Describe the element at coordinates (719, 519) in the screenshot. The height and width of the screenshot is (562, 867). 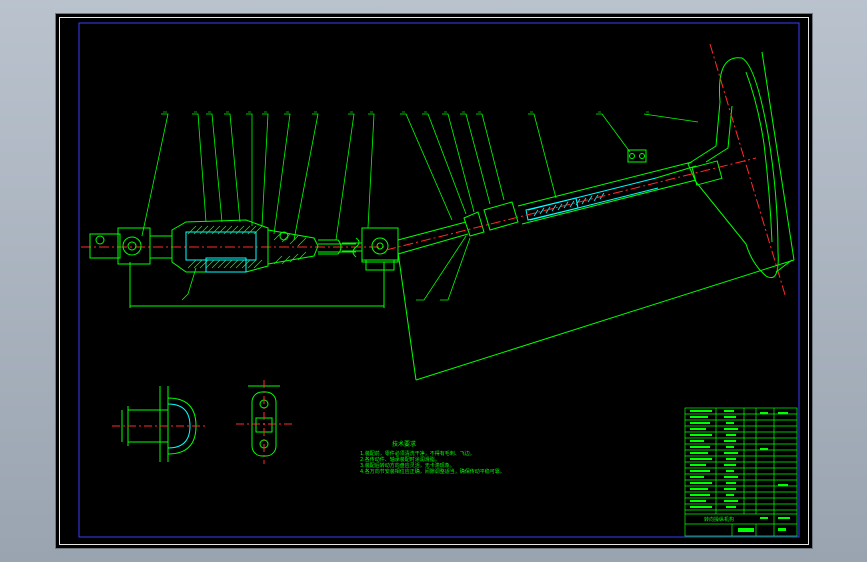
I see `title-block-name: 转向操纵机构` at that location.